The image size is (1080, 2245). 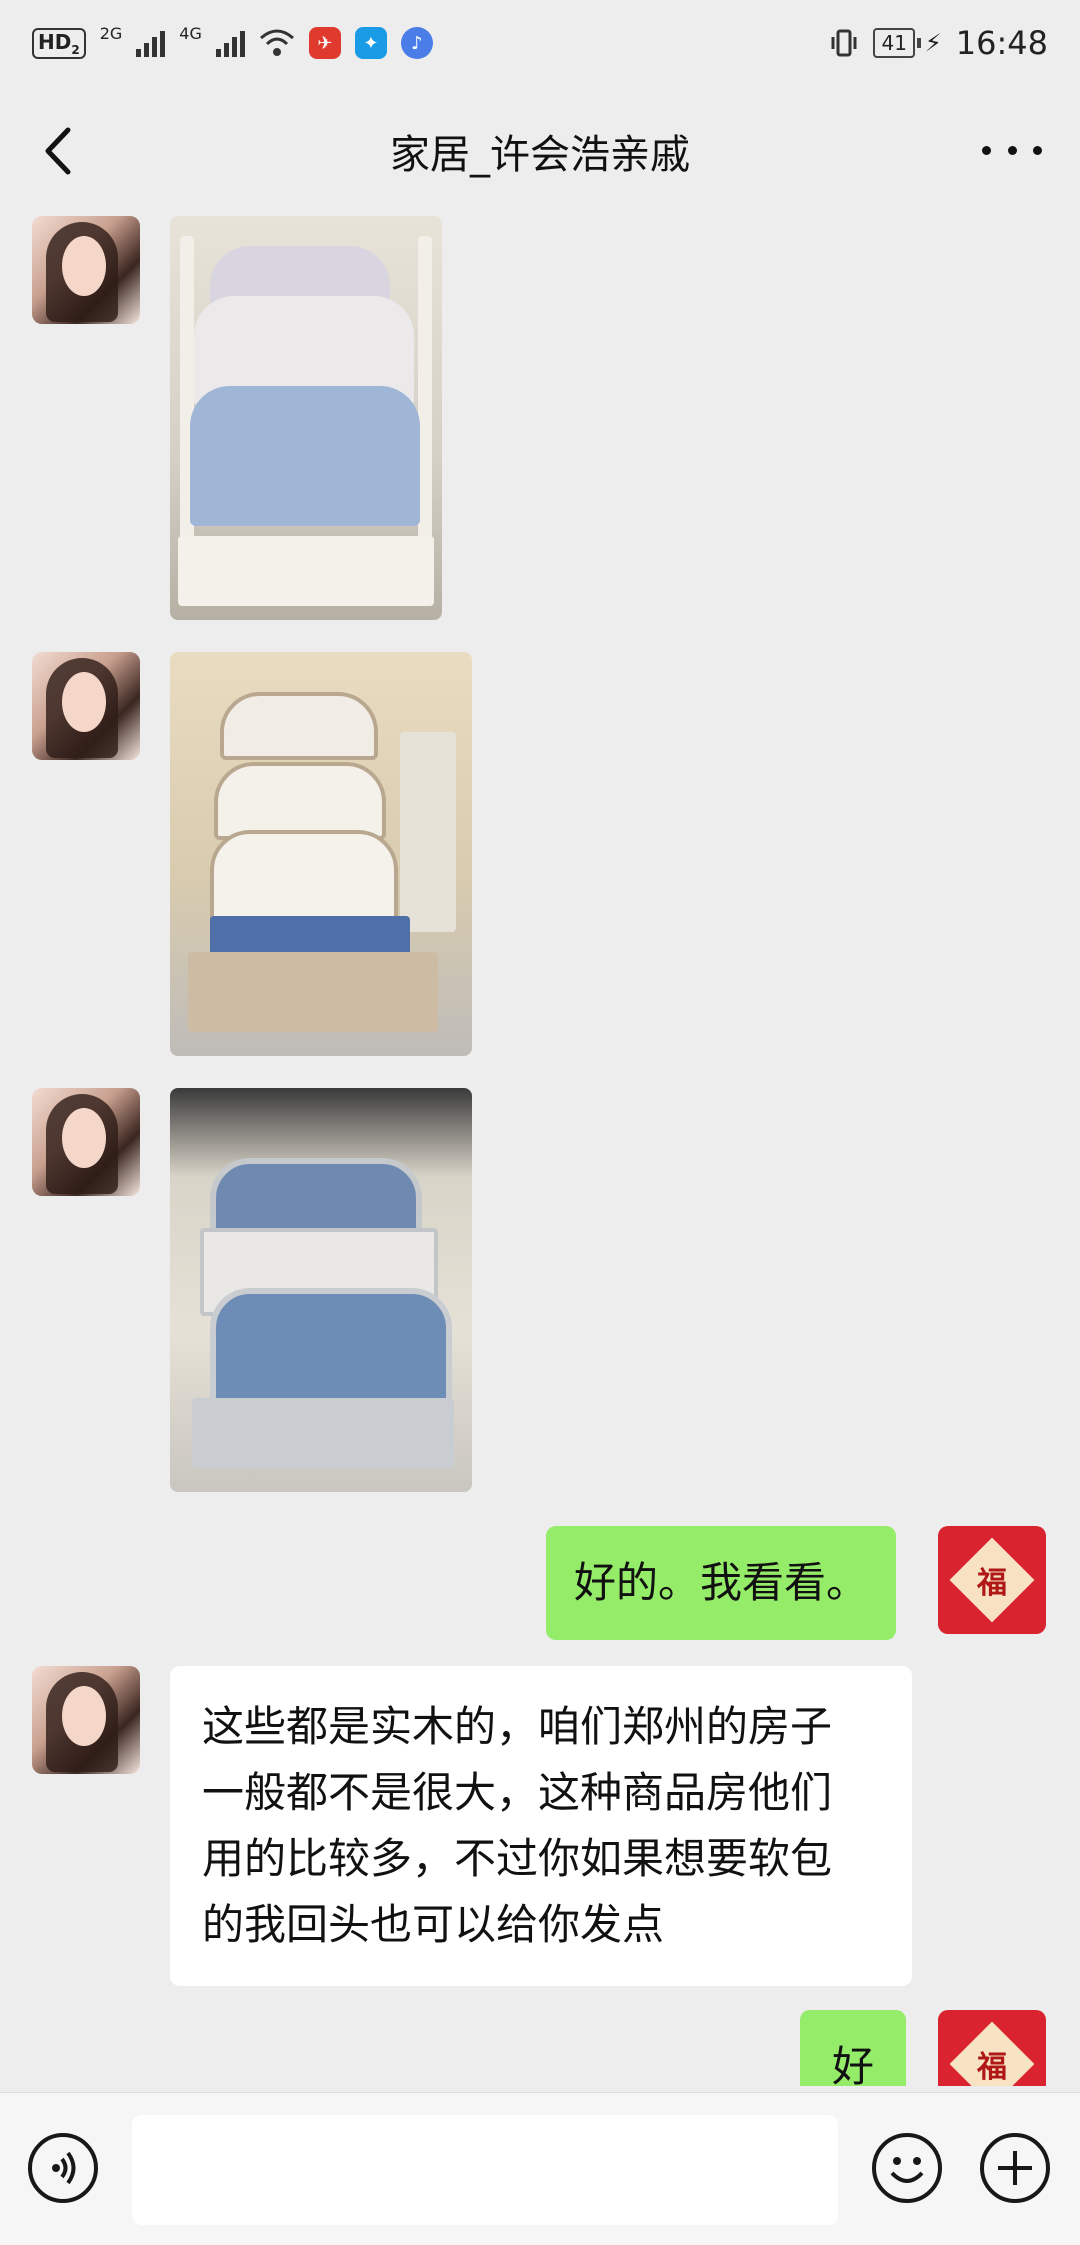 I want to click on clock: 16:48, so click(x=1001, y=43).